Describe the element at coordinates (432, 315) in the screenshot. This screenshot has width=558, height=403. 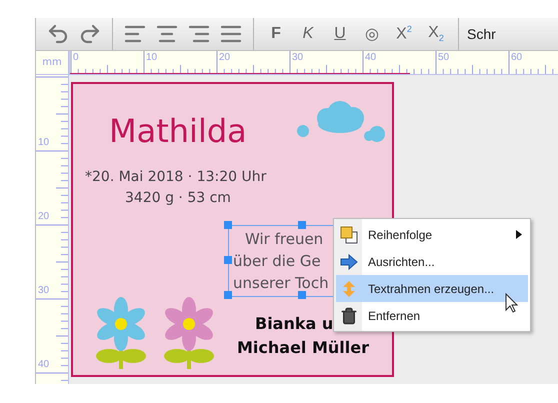
I see `menu-item: Entfernen` at that location.